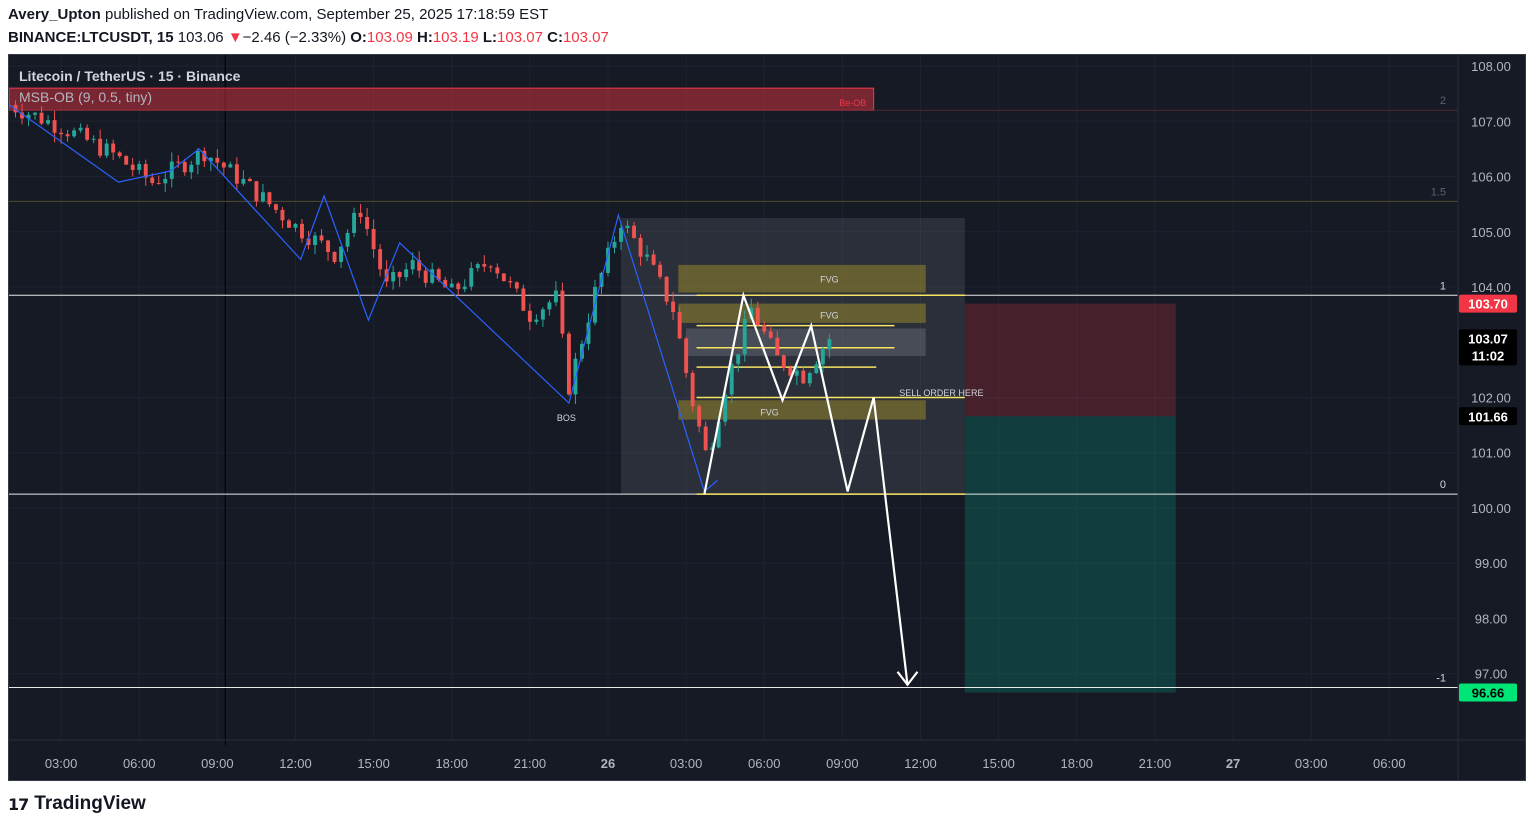  I want to click on brand-name: TradingView, so click(90, 803).